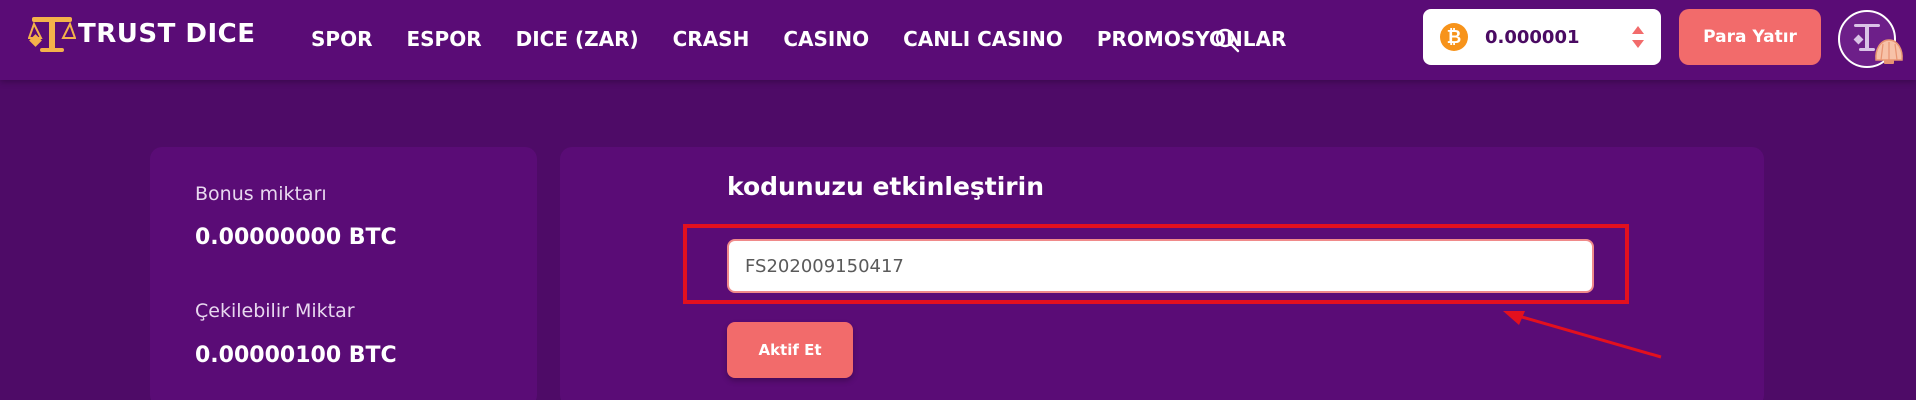  I want to click on logo-text: TRUST DICE, so click(167, 34).